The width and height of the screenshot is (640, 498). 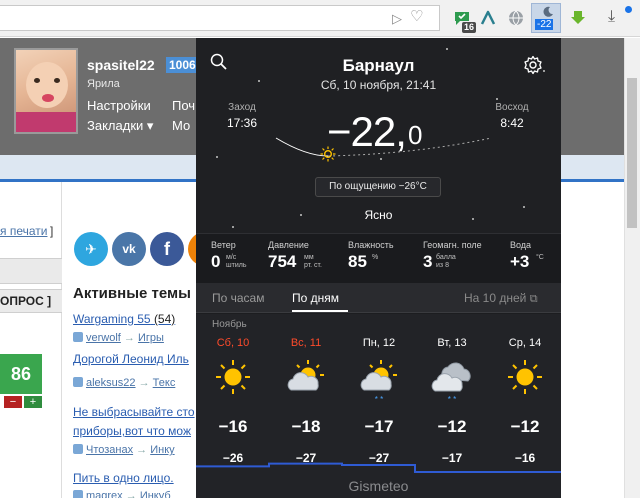 What do you see at coordinates (416, 16) in the screenshot?
I see `heart-icon: ♡` at bounding box center [416, 16].